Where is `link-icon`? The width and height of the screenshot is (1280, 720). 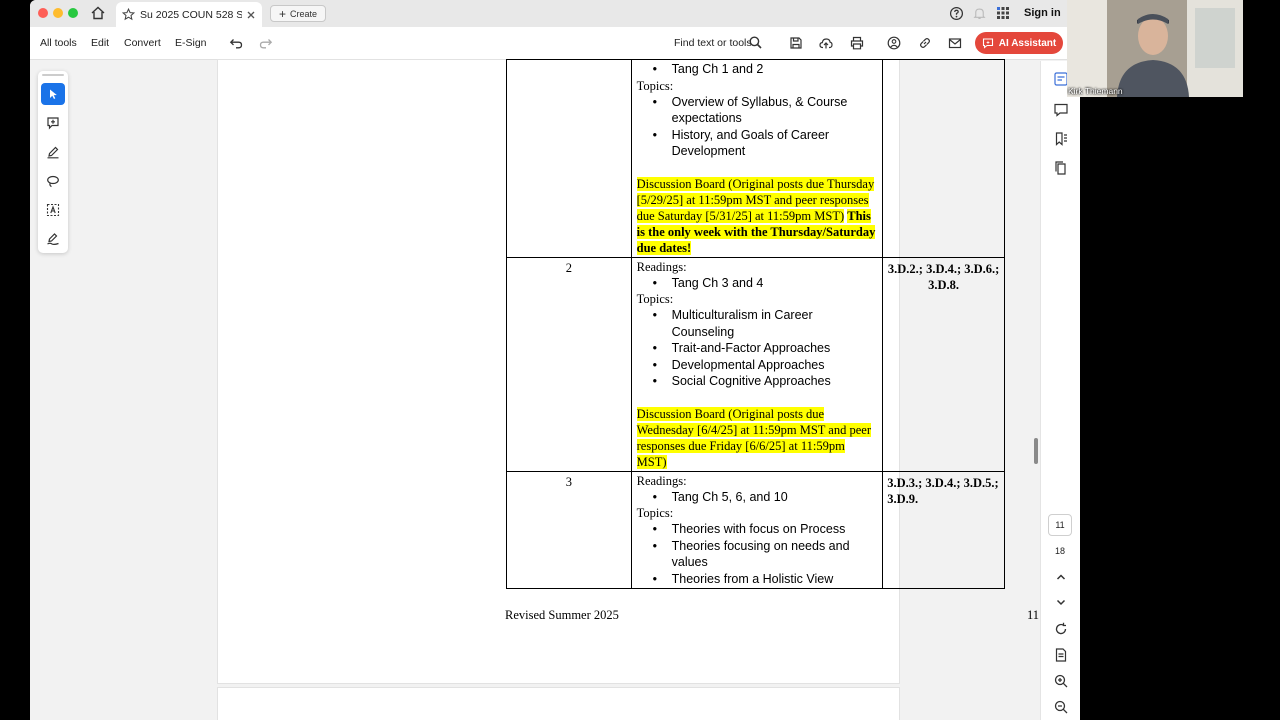
link-icon is located at coordinates (925, 43).